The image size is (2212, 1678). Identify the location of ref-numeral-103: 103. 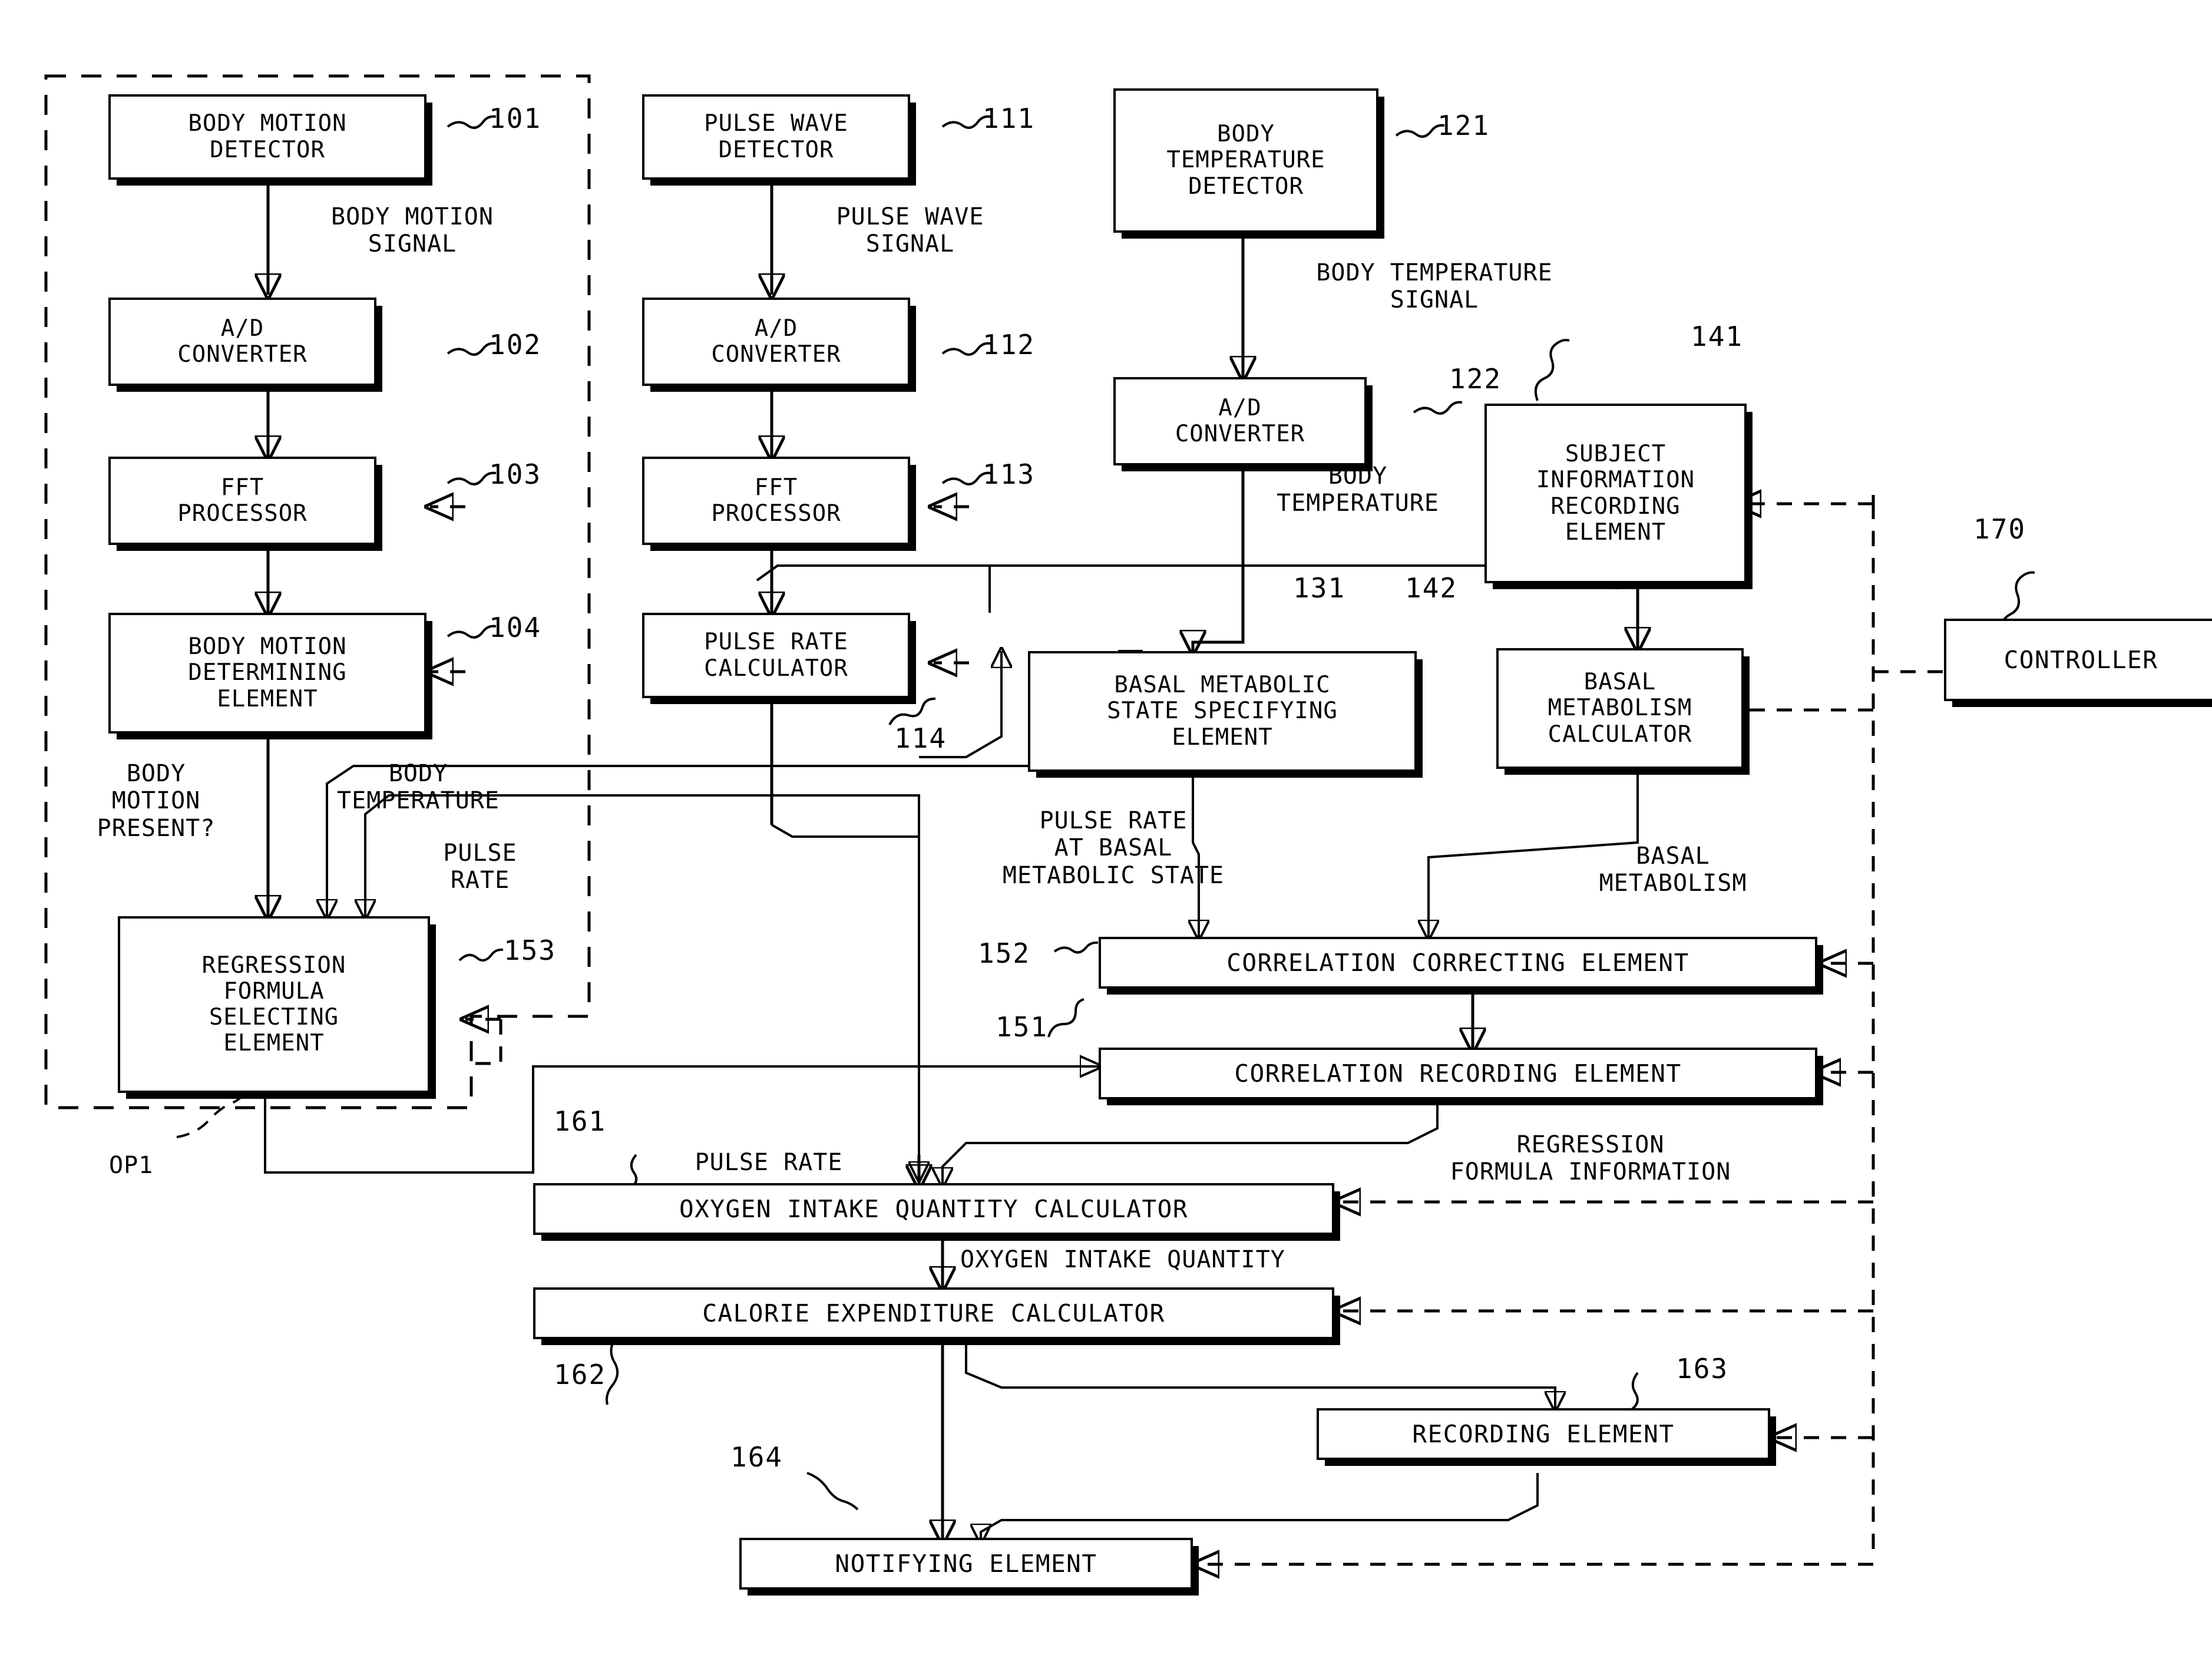
(515, 474).